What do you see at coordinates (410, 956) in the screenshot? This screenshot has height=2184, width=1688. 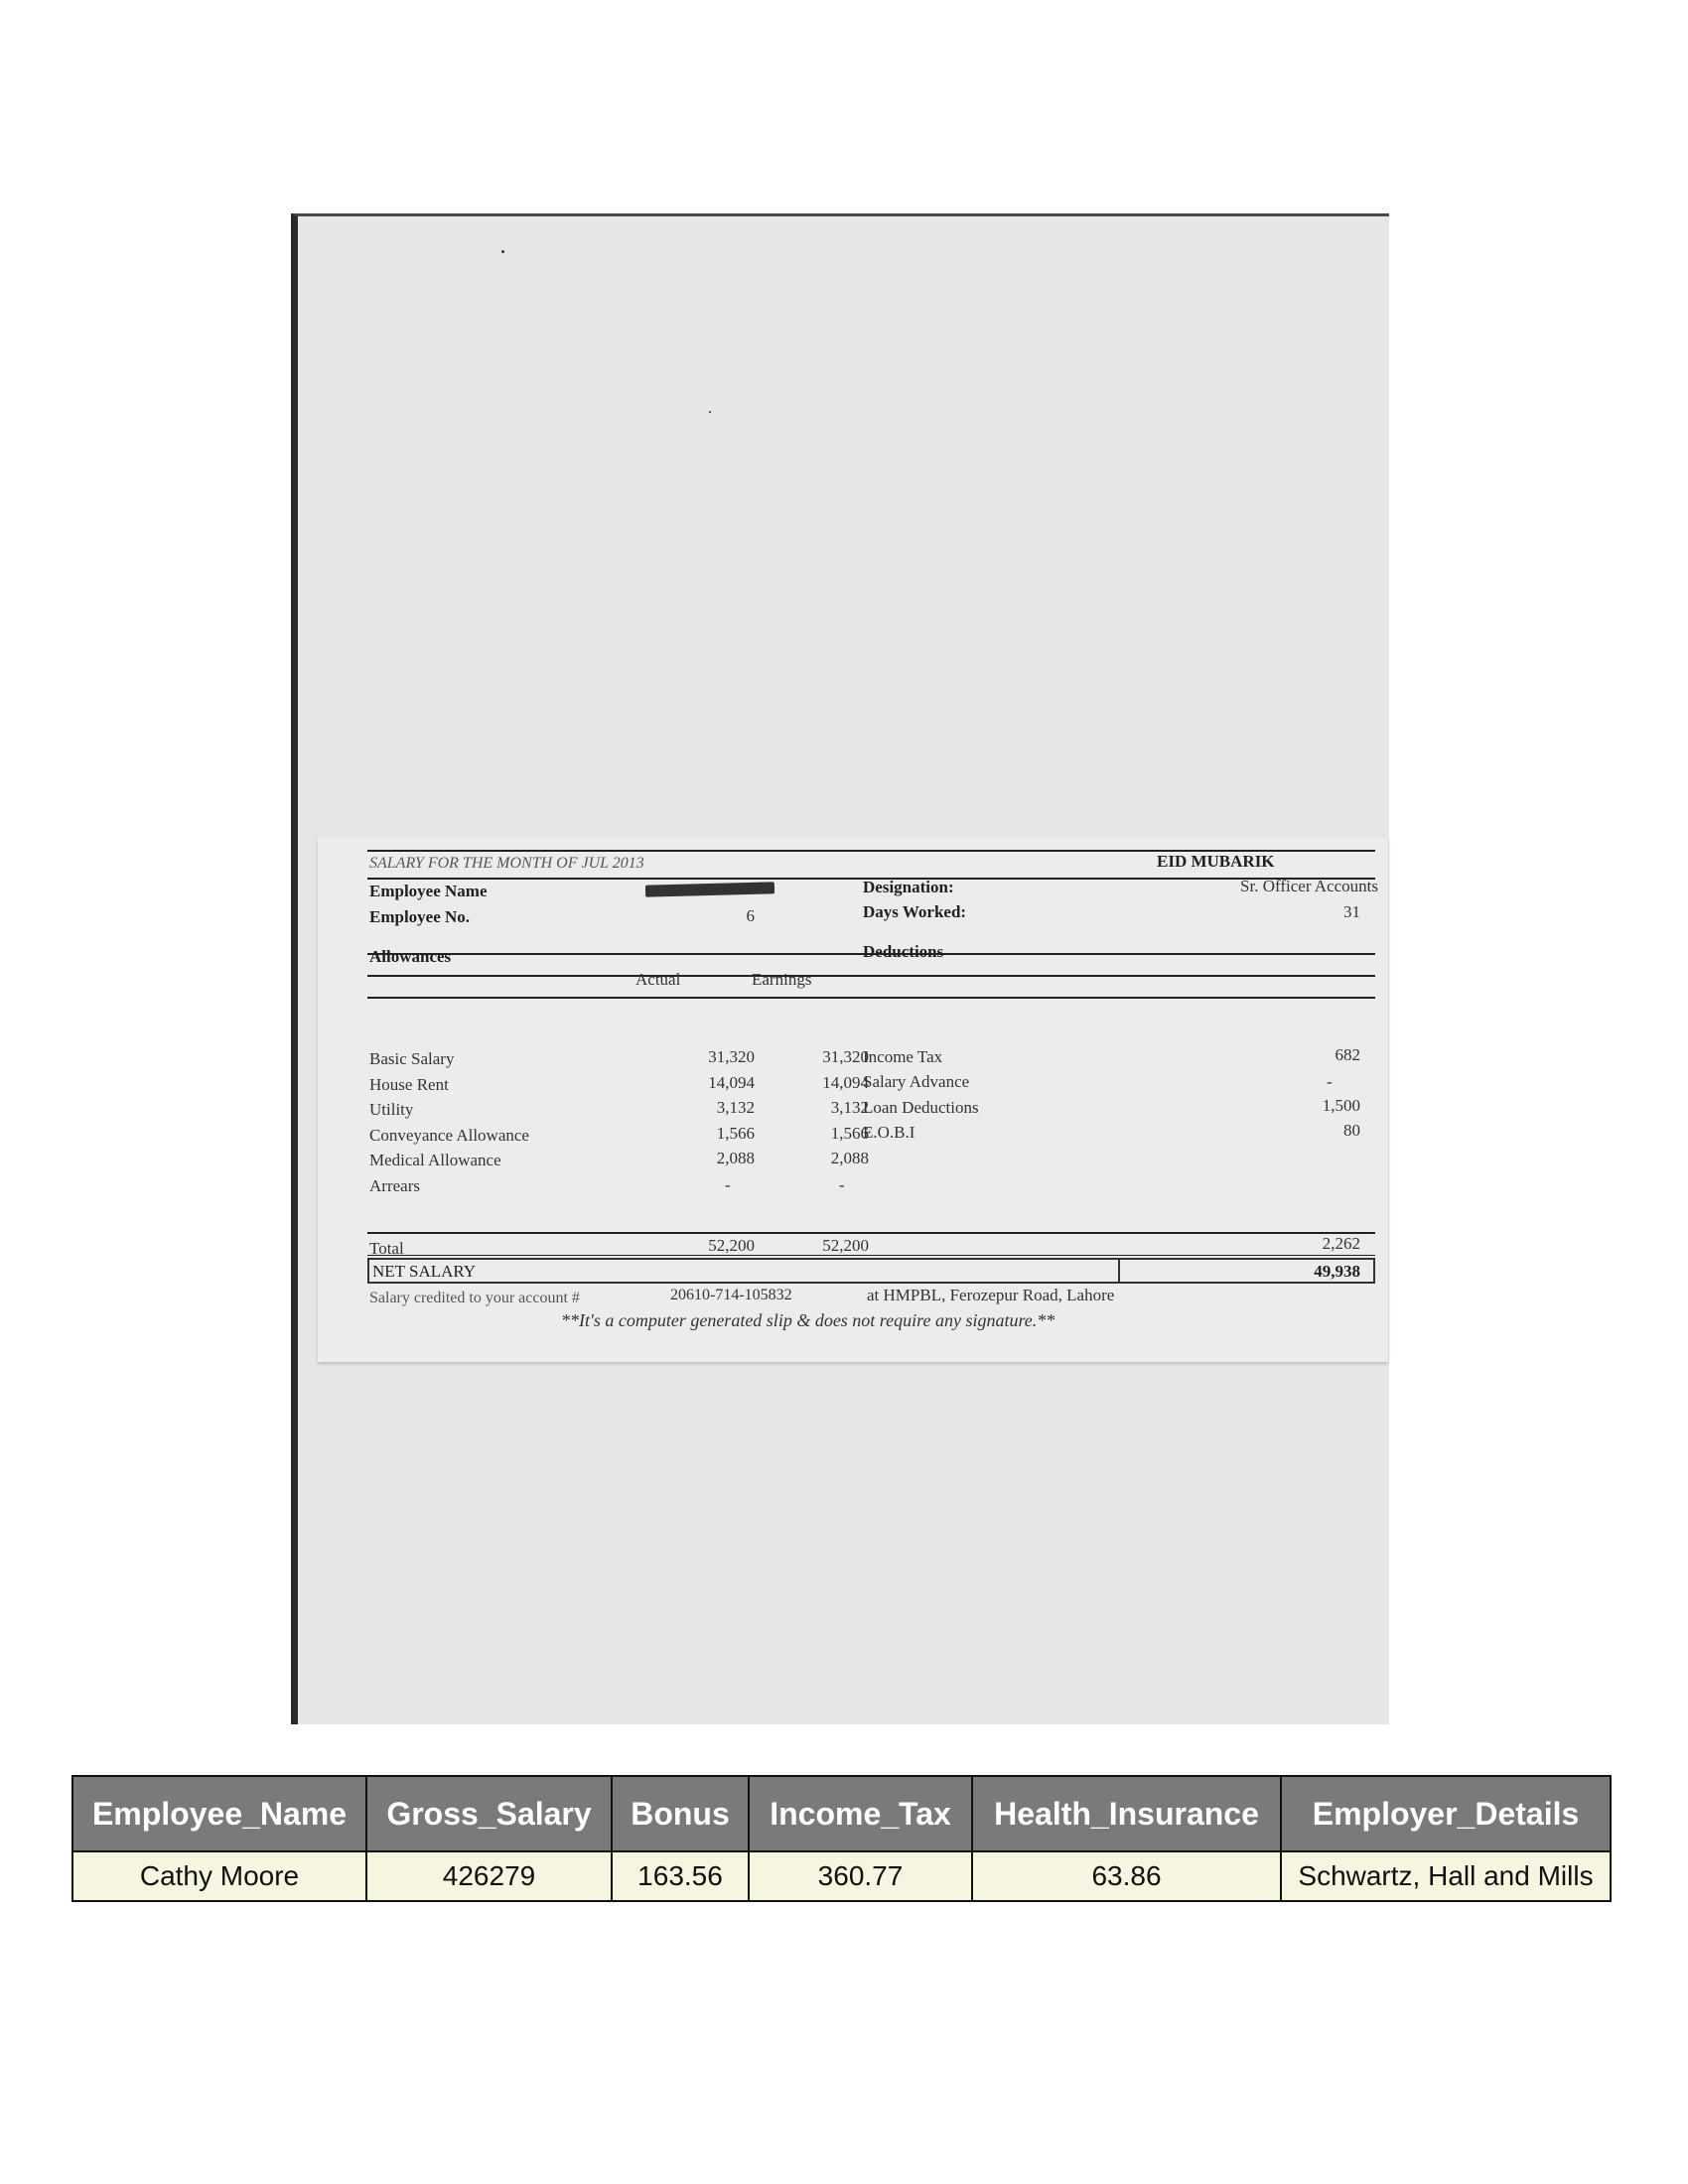 I see `allowances-heading: Allowances` at bounding box center [410, 956].